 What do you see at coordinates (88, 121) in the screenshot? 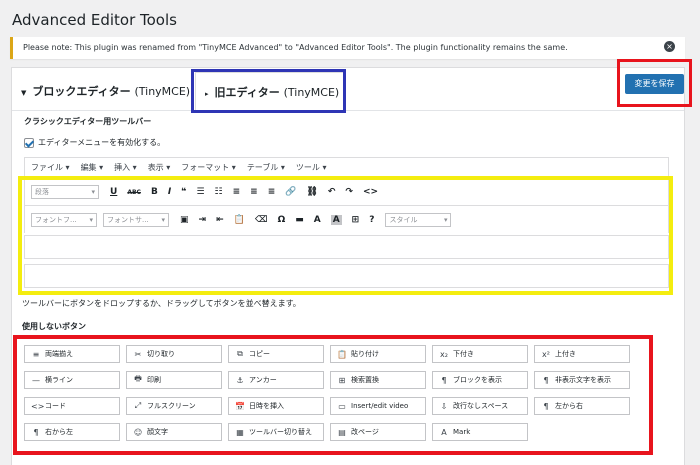
I see `classic-toolbar-heading: クラシックエディター用ツールバー` at bounding box center [88, 121].